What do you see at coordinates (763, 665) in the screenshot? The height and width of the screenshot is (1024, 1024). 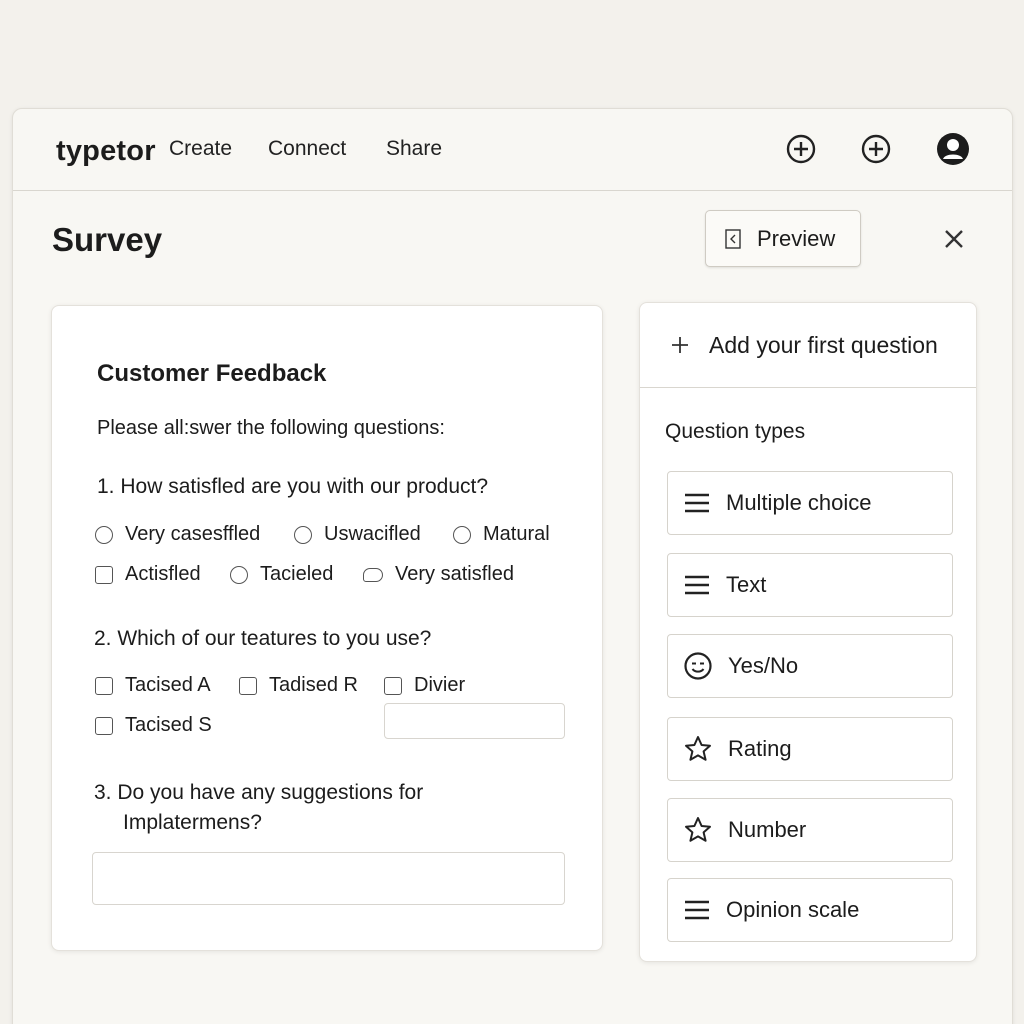 I see `question-type-label: Yes/No` at bounding box center [763, 665].